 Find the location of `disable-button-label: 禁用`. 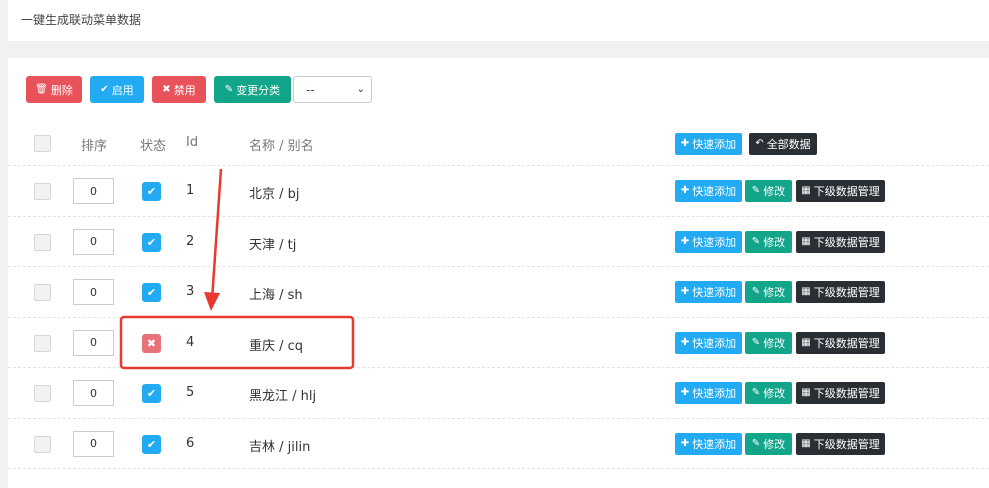

disable-button-label: 禁用 is located at coordinates (184, 90).